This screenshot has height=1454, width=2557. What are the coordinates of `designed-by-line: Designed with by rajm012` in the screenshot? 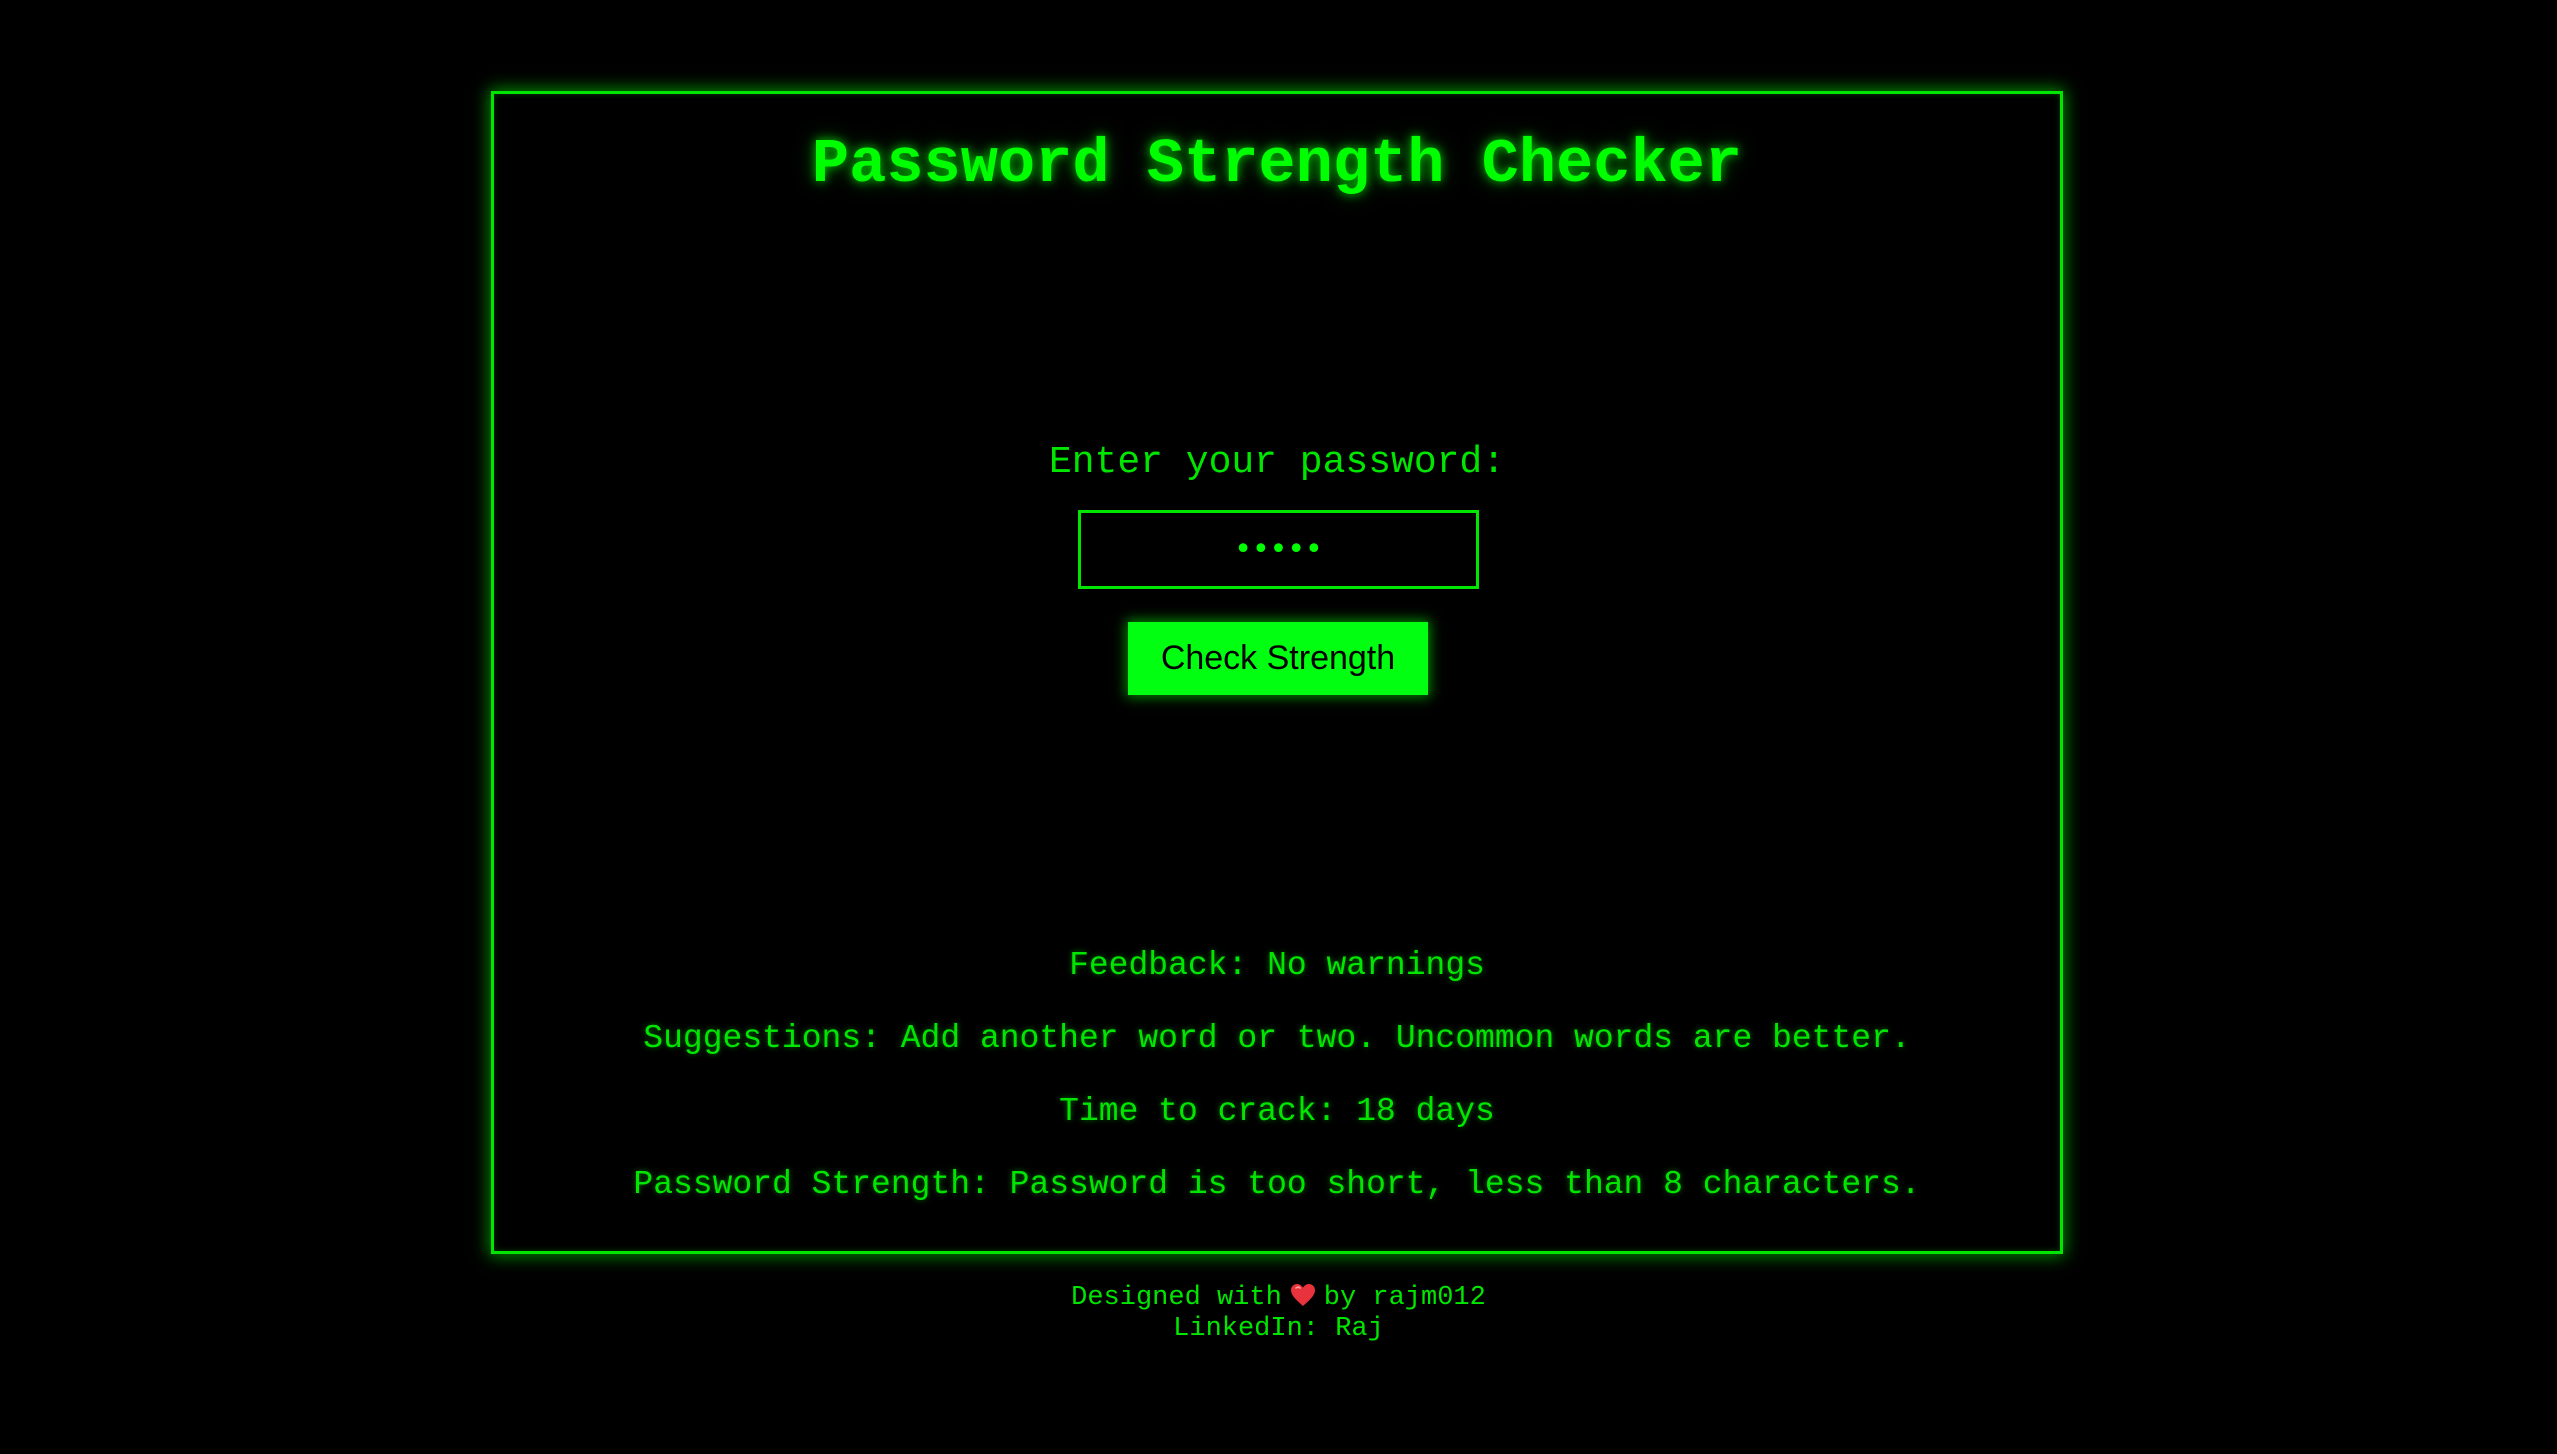 It's located at (1278, 1298).